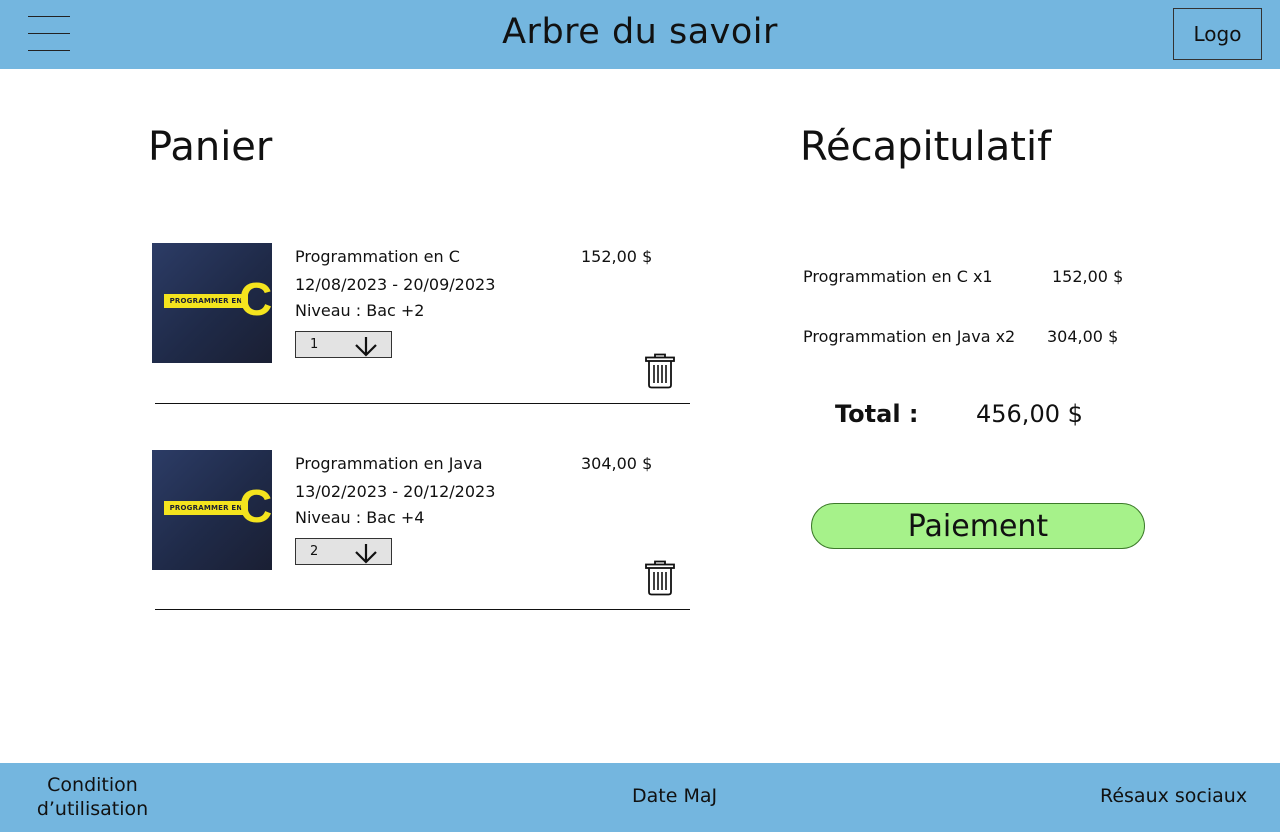 This screenshot has width=1280, height=832. I want to click on header: Arbre du savoir Logo, so click(640, 34).